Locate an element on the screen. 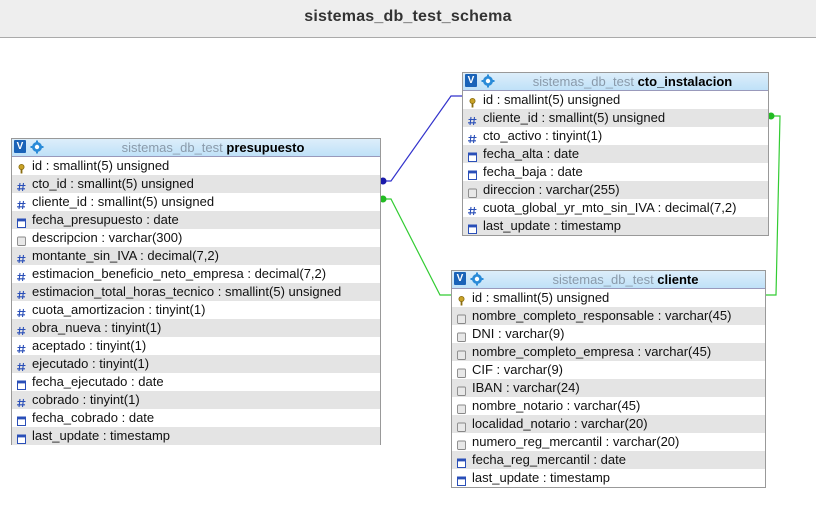 This screenshot has width=816, height=518. column-definition: aceptado : tinyint(1) is located at coordinates (89, 345).